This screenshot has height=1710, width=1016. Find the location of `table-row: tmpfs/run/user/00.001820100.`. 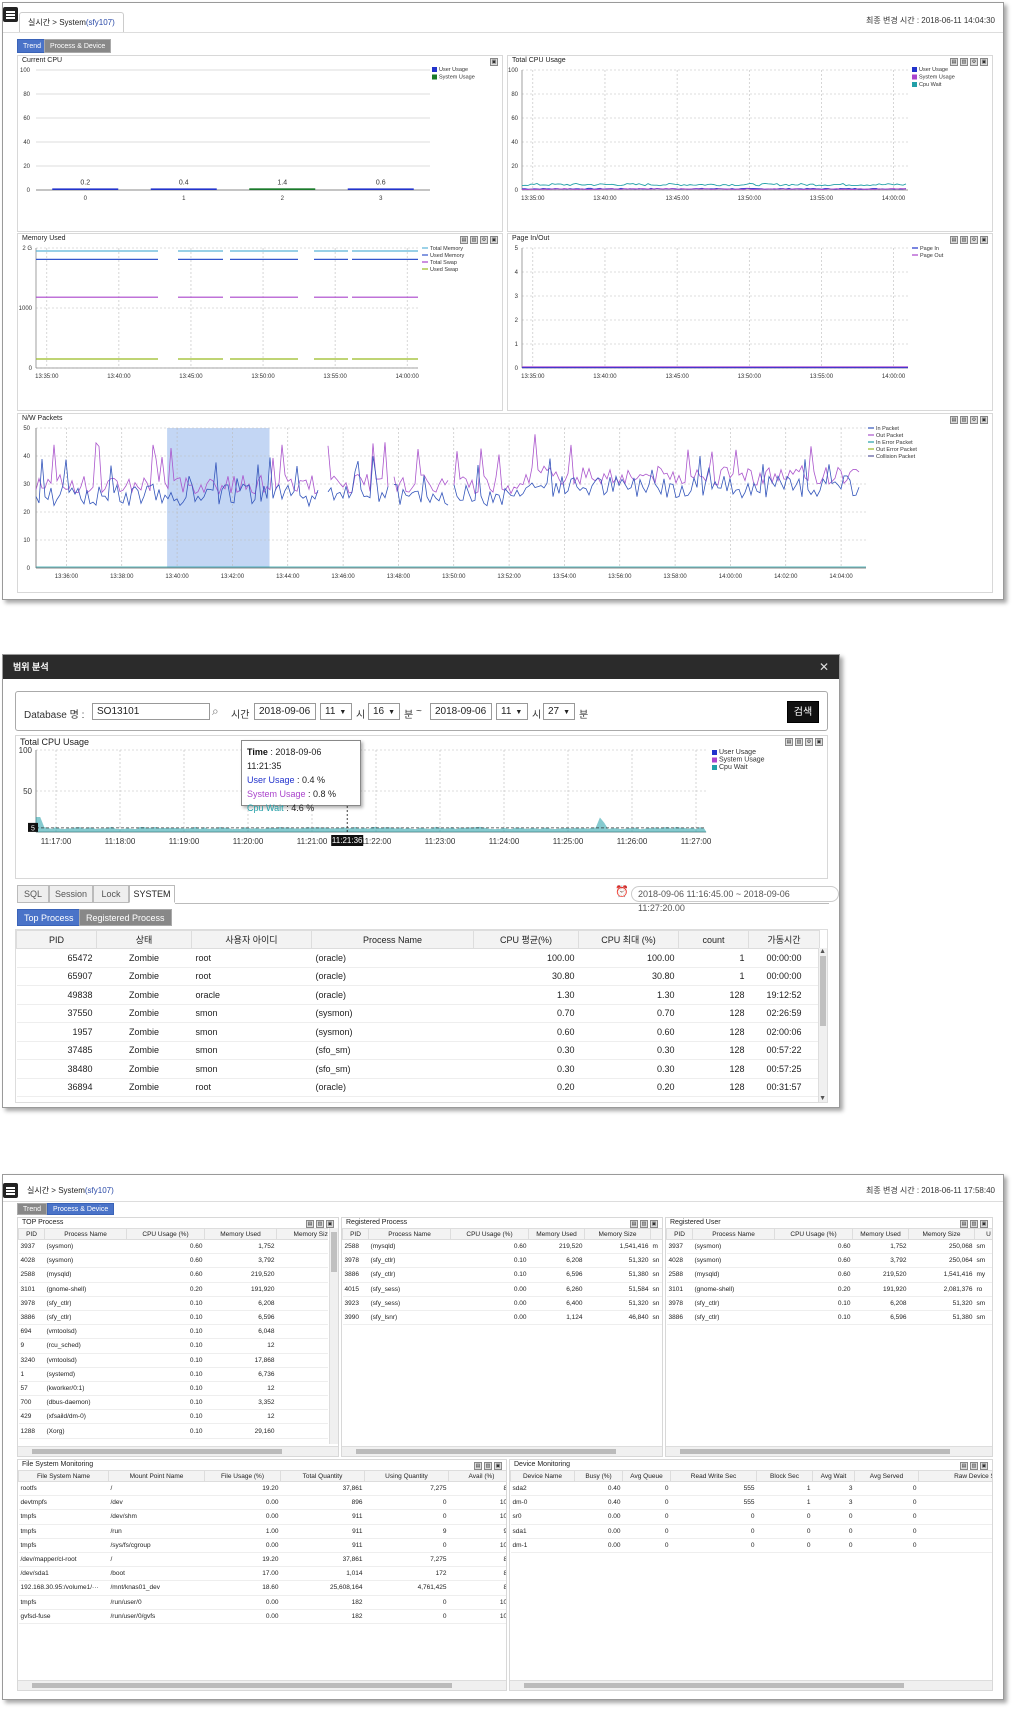

table-row: tmpfs/run/user/00.001820100. is located at coordinates (262, 1602).